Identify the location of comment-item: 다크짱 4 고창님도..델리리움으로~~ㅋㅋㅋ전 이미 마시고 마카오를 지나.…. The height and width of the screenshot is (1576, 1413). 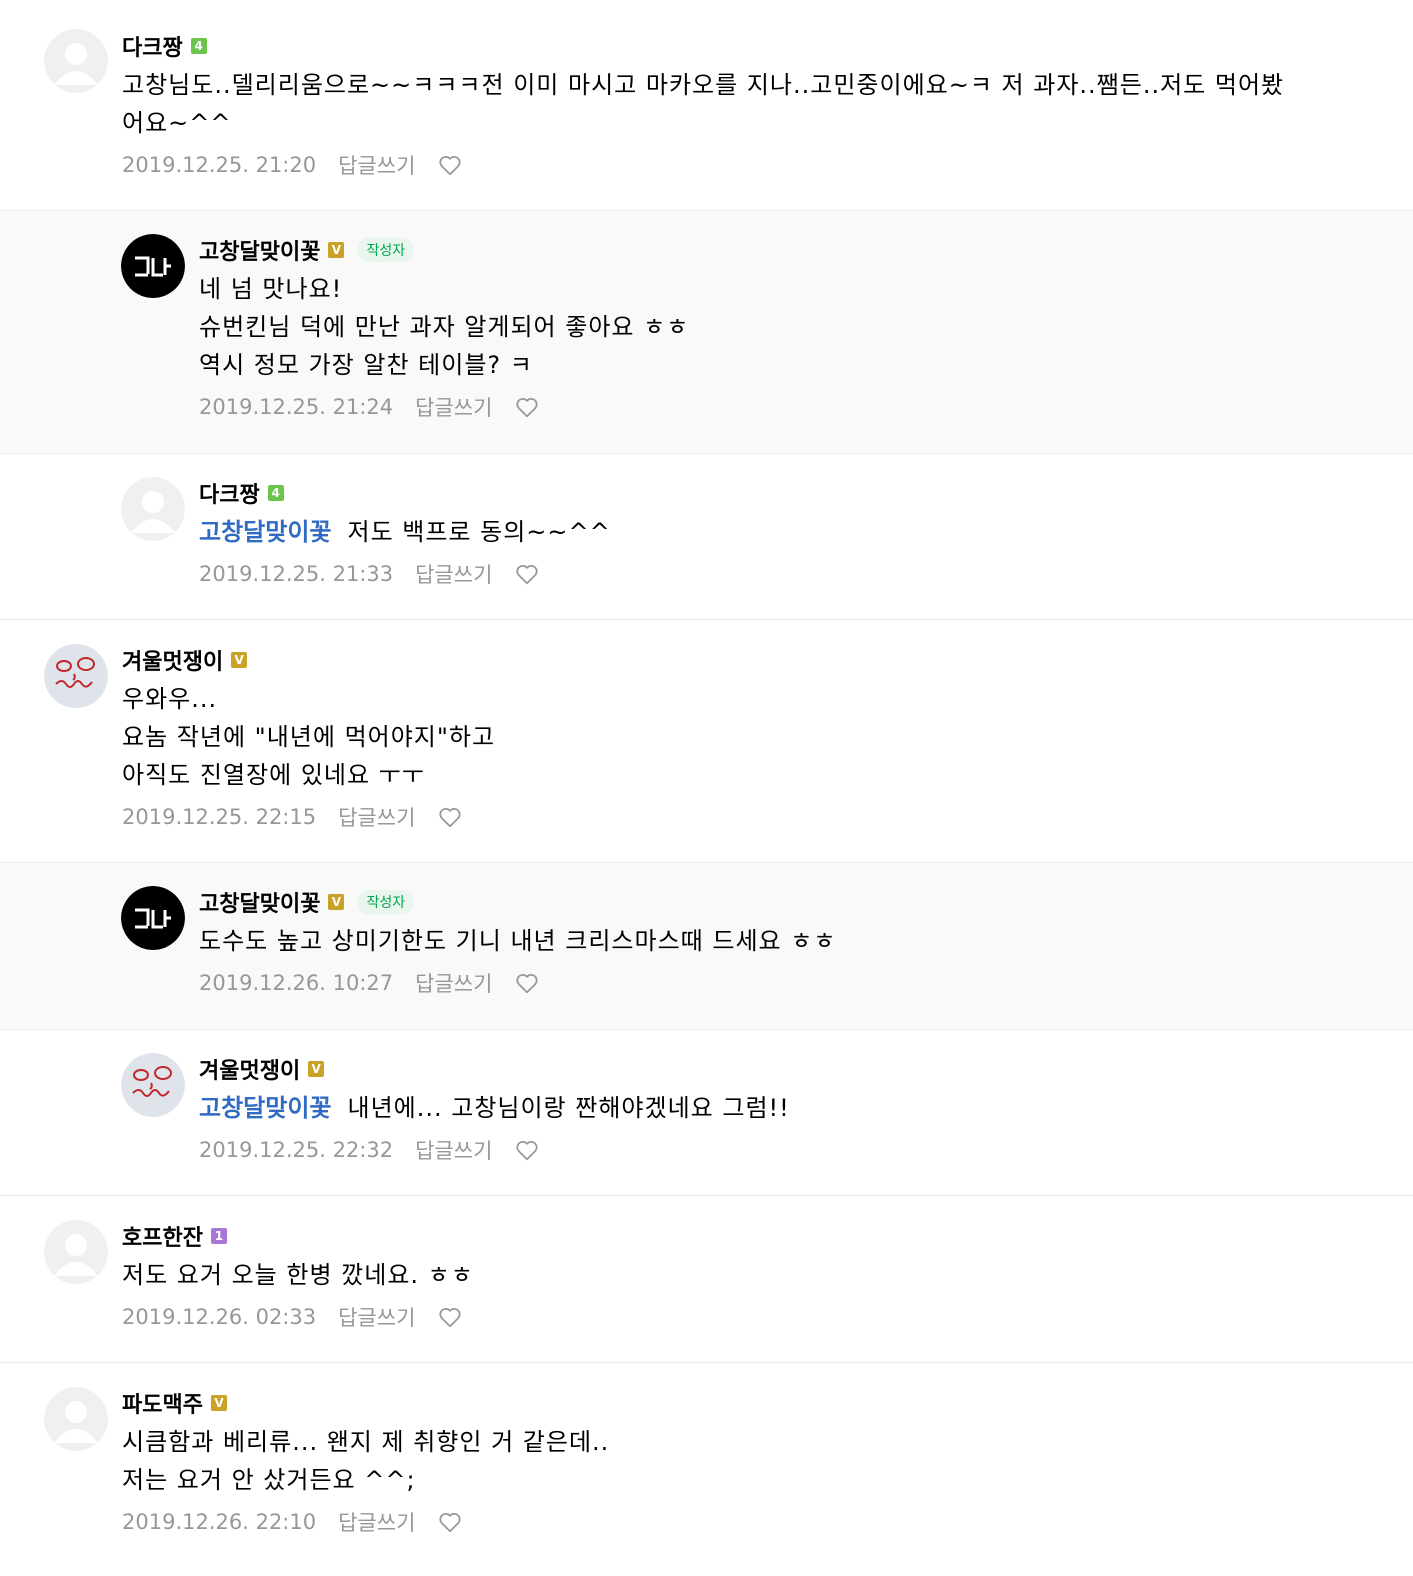
(706, 105).